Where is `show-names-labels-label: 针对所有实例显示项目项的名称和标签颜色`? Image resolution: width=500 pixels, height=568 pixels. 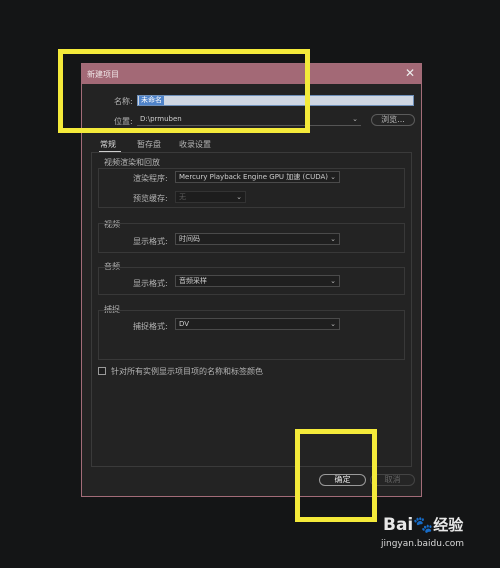 show-names-labels-label: 针对所有实例显示项目项的名称和标签颜色 is located at coordinates (187, 371).